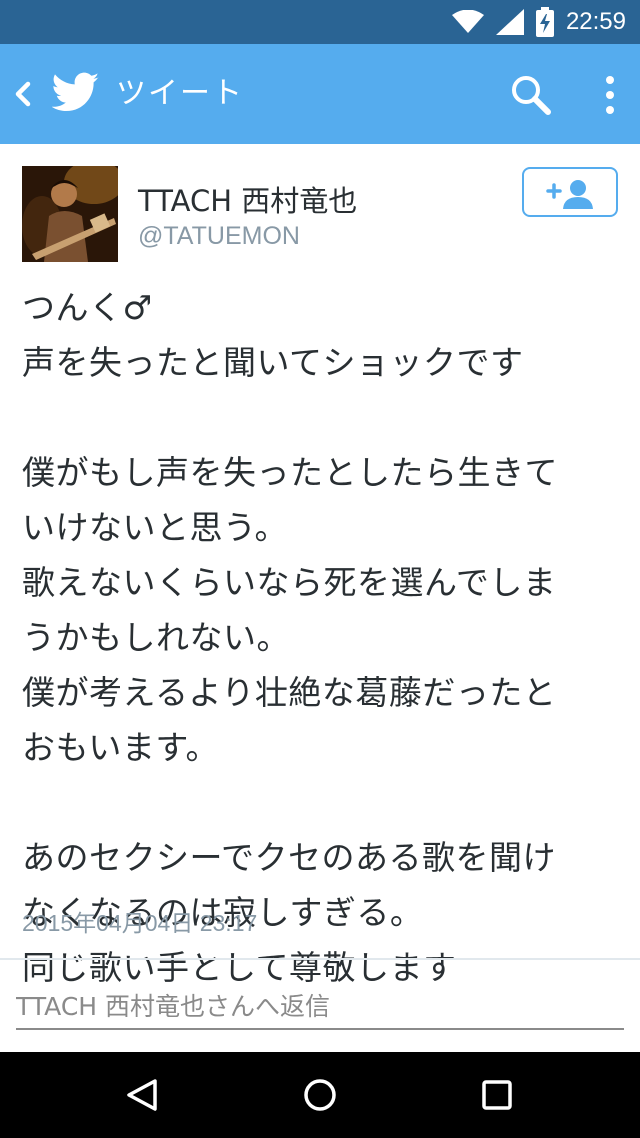  Describe the element at coordinates (247, 199) in the screenshot. I see `display-name: TTACH 西村竜也` at that location.